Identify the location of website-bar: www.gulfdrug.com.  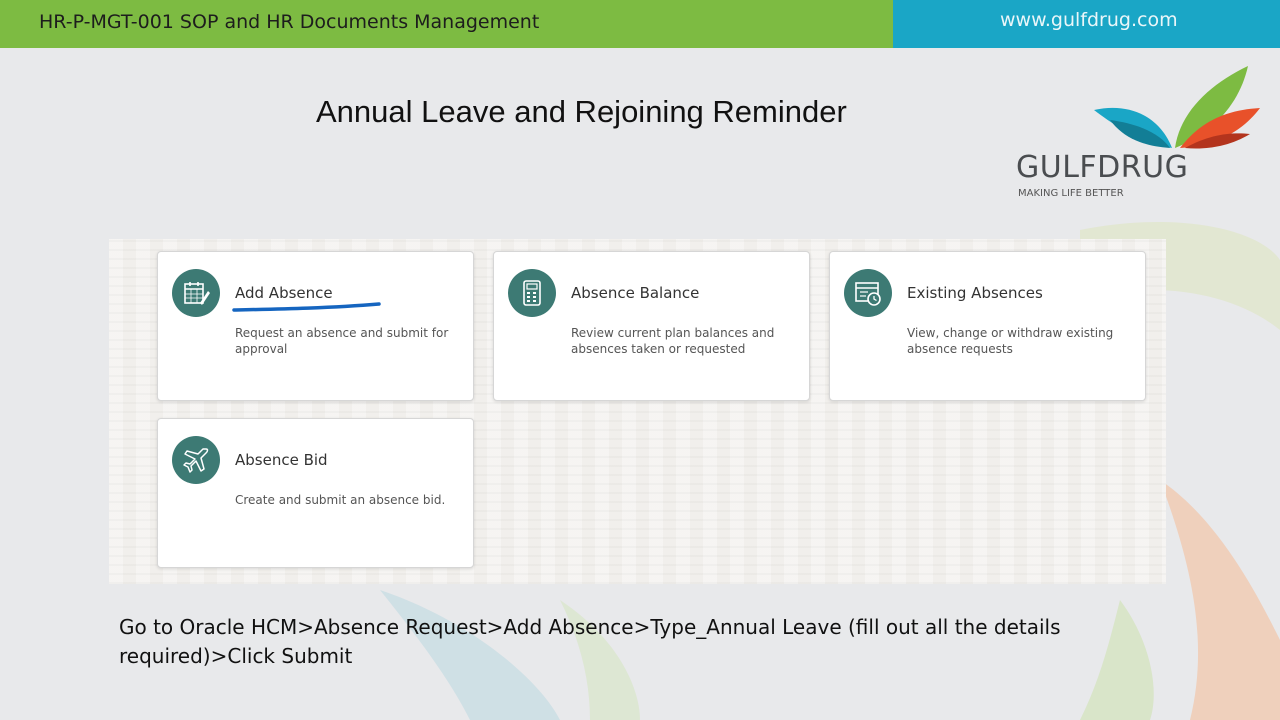
(1086, 24).